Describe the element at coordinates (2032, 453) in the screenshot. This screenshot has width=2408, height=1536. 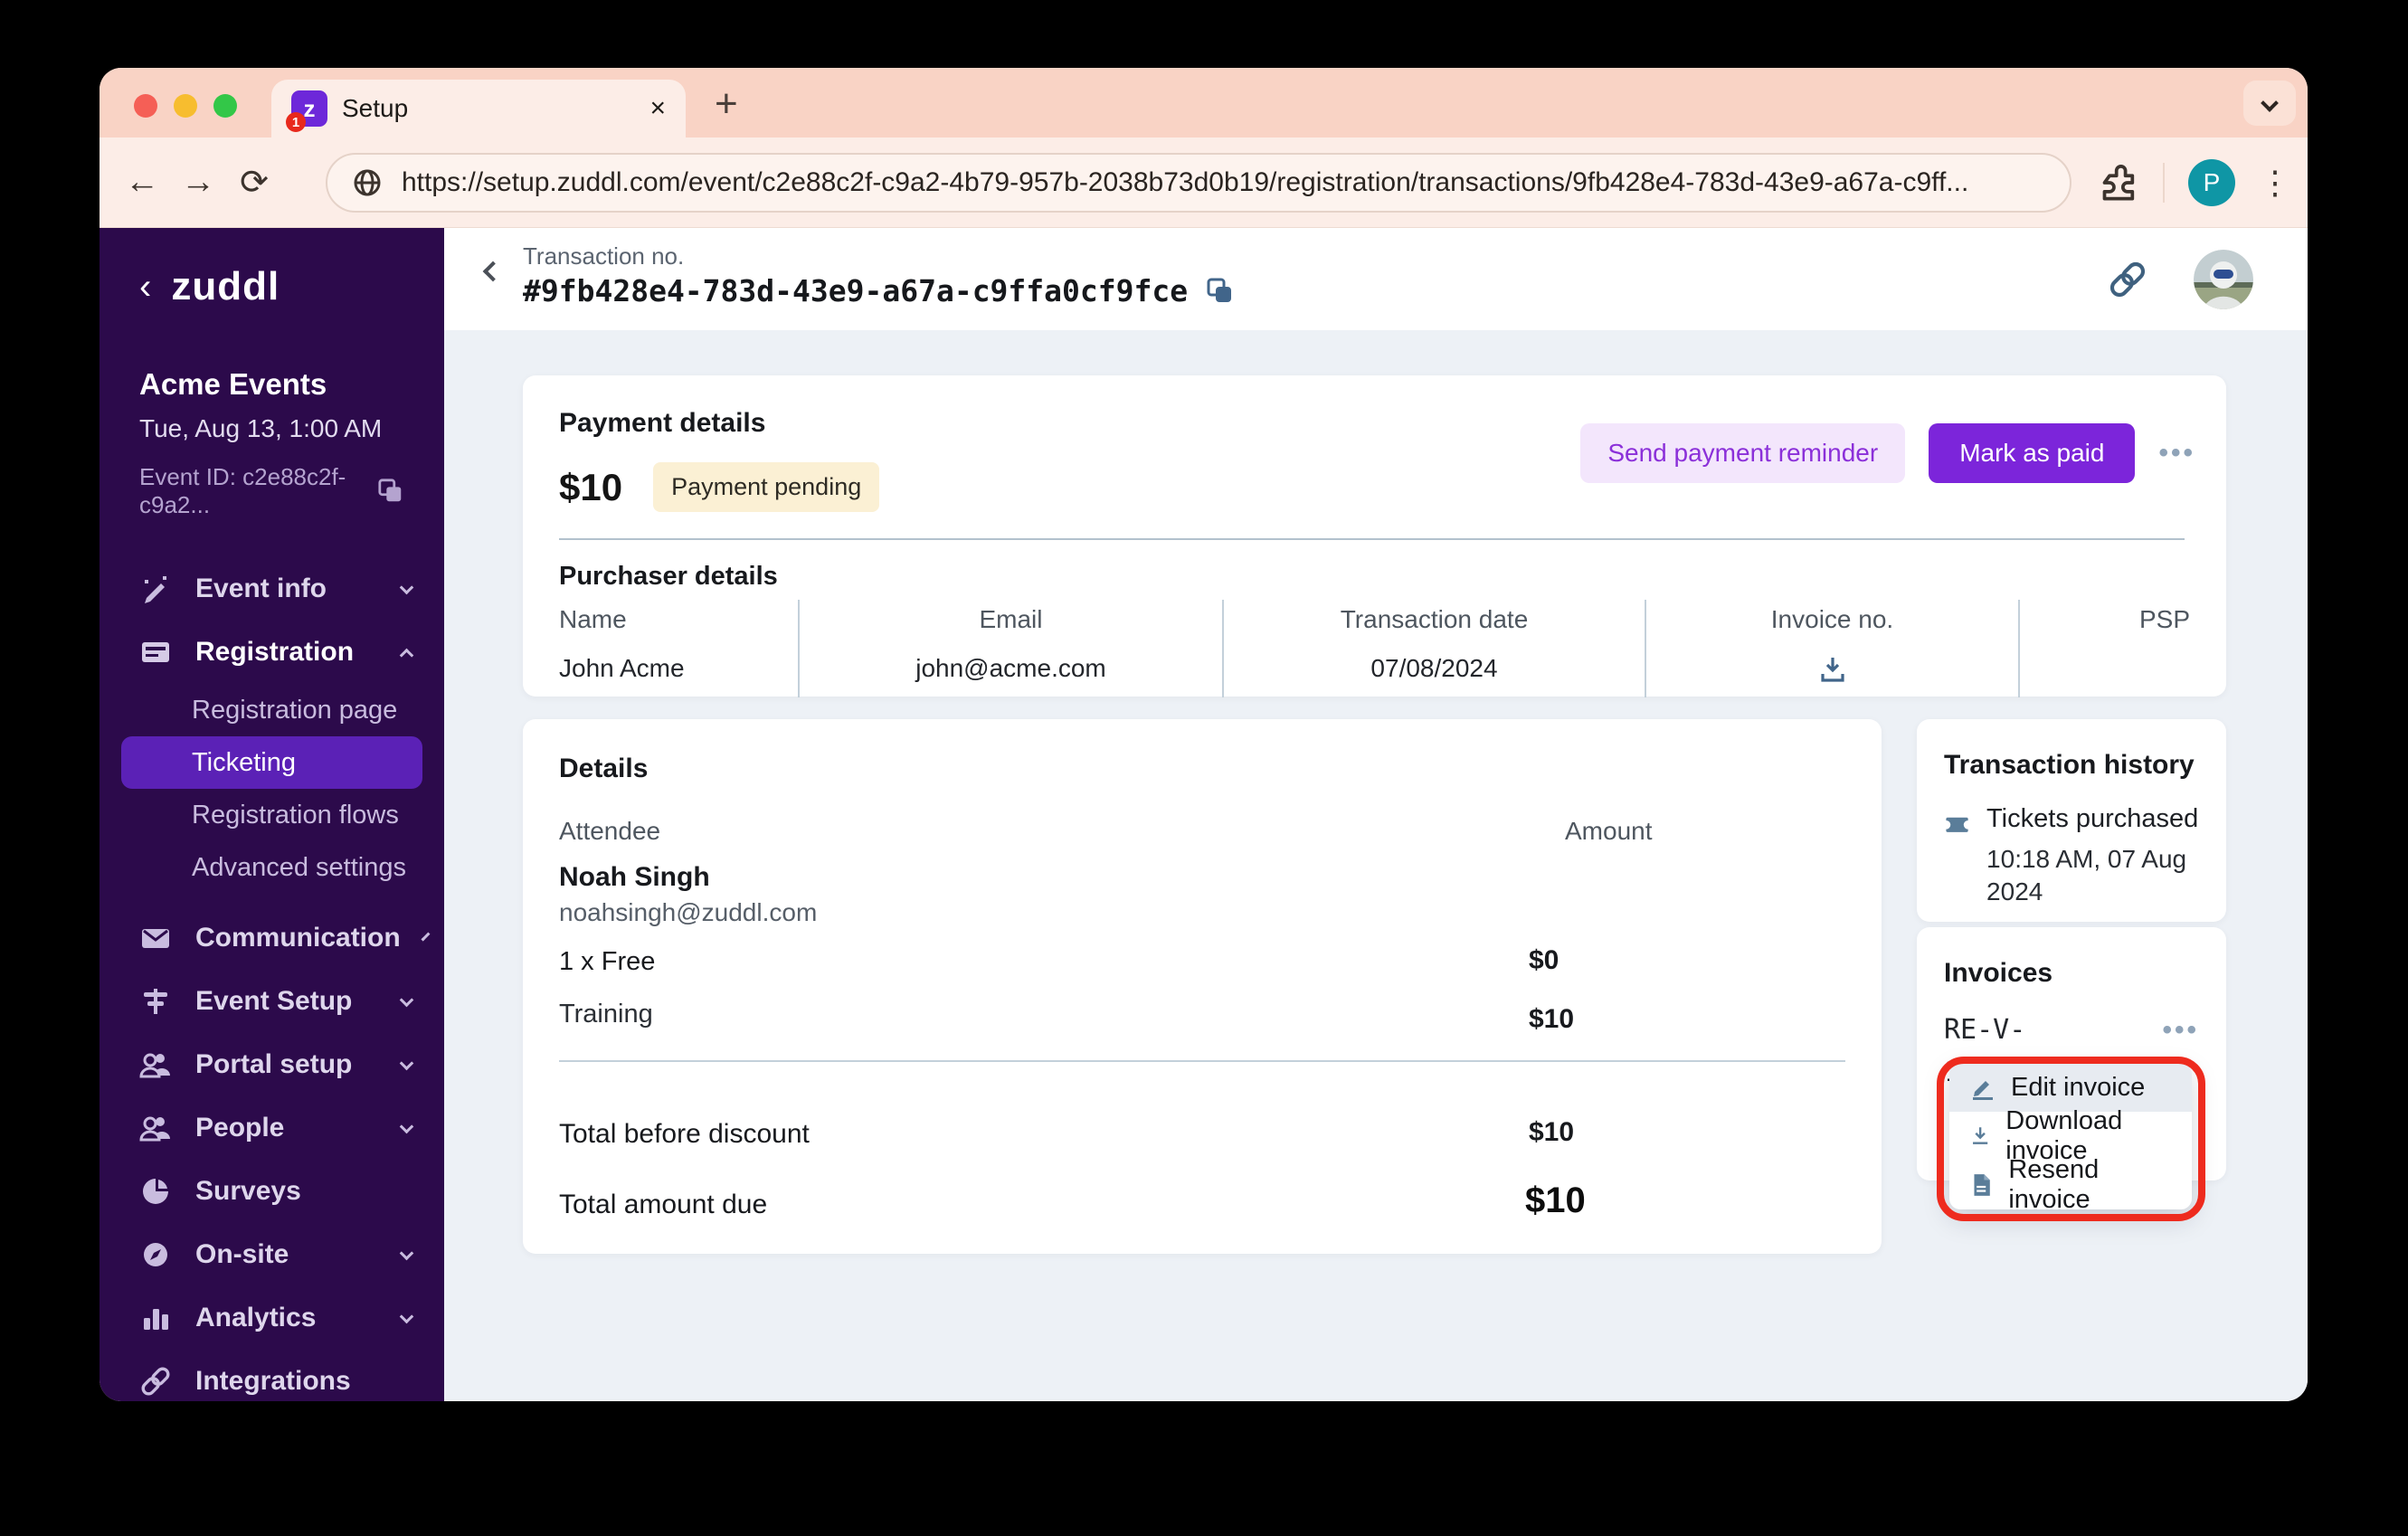
I see `mark-as-paid-button: Mark as paid` at that location.